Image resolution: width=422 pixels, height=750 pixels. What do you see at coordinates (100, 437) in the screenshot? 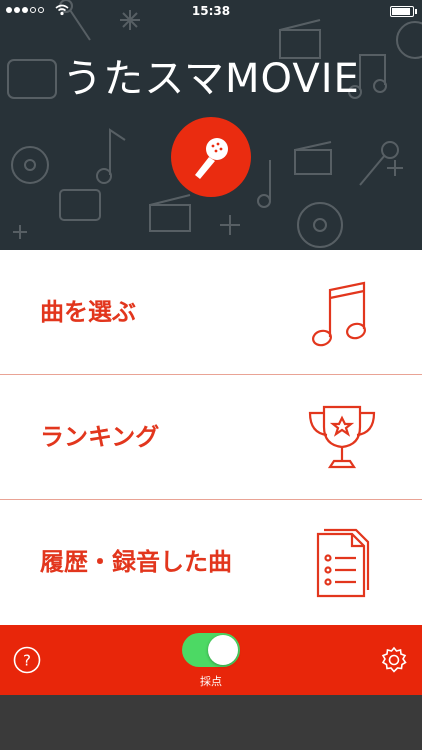
I see `menu-item-label: ランキング` at bounding box center [100, 437].